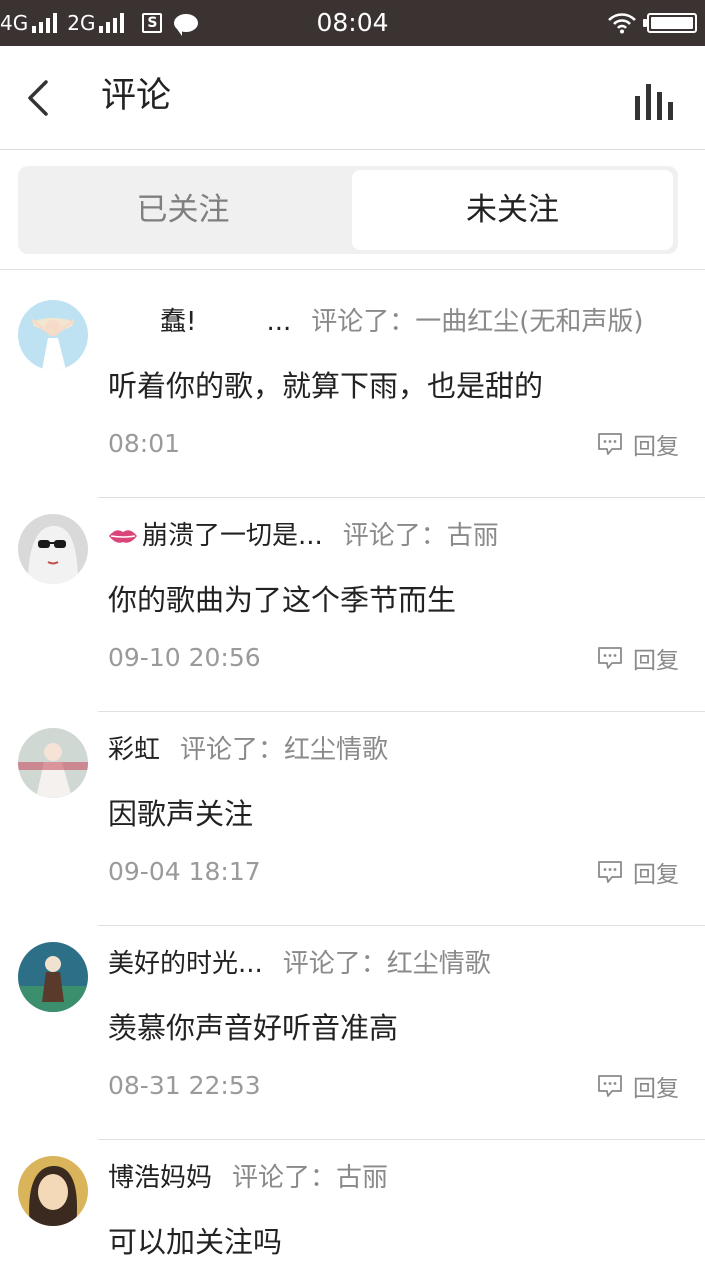 This screenshot has width=705, height=1277. What do you see at coordinates (134, 750) in the screenshot?
I see `username: 彩虹` at bounding box center [134, 750].